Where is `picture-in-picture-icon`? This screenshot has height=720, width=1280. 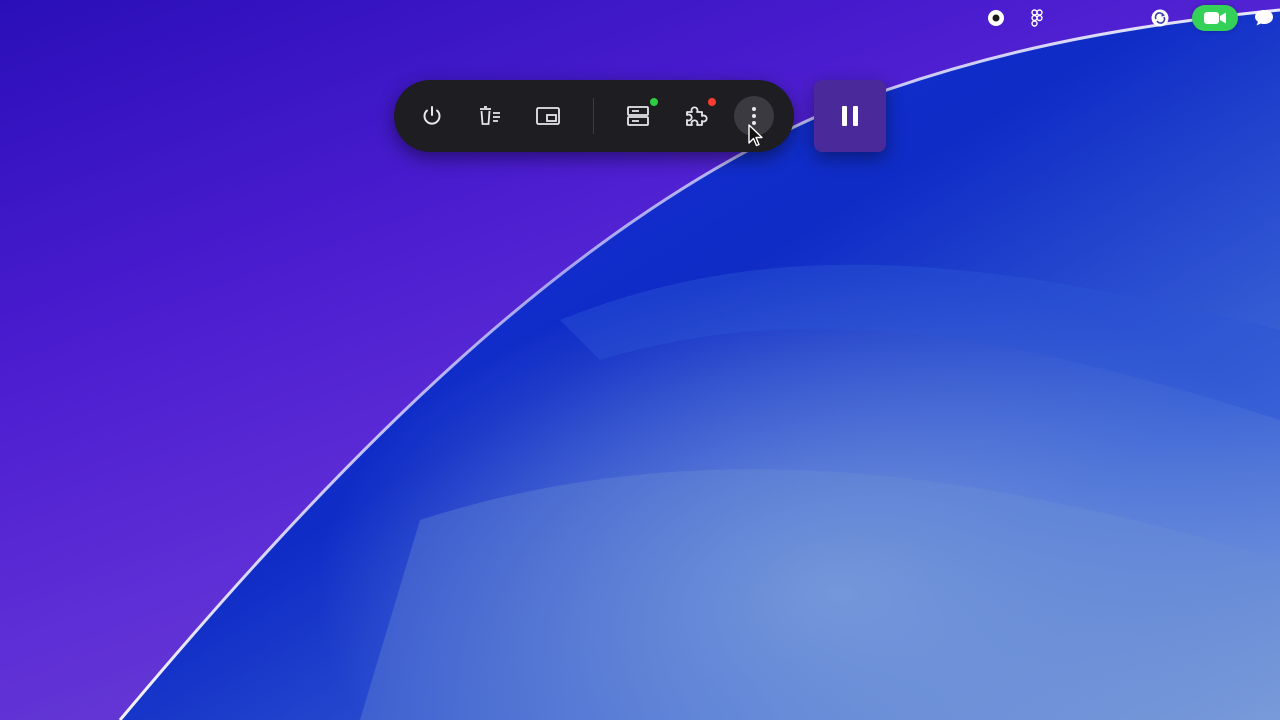
picture-in-picture-icon is located at coordinates (548, 116).